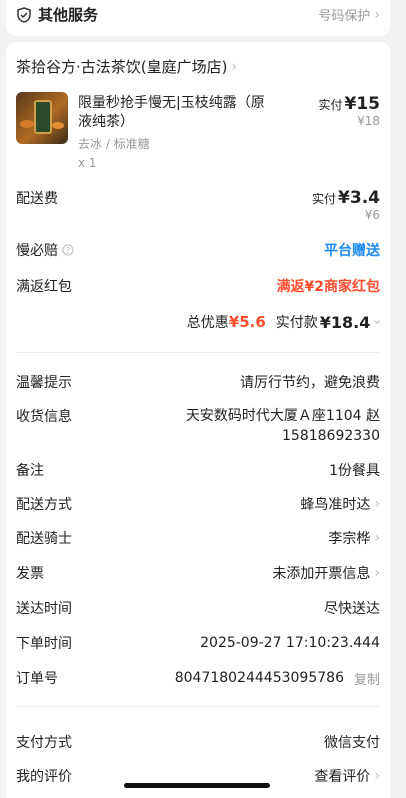  Describe the element at coordinates (335, 505) in the screenshot. I see `delivery-method-value: 蜂鸟准时达` at that location.